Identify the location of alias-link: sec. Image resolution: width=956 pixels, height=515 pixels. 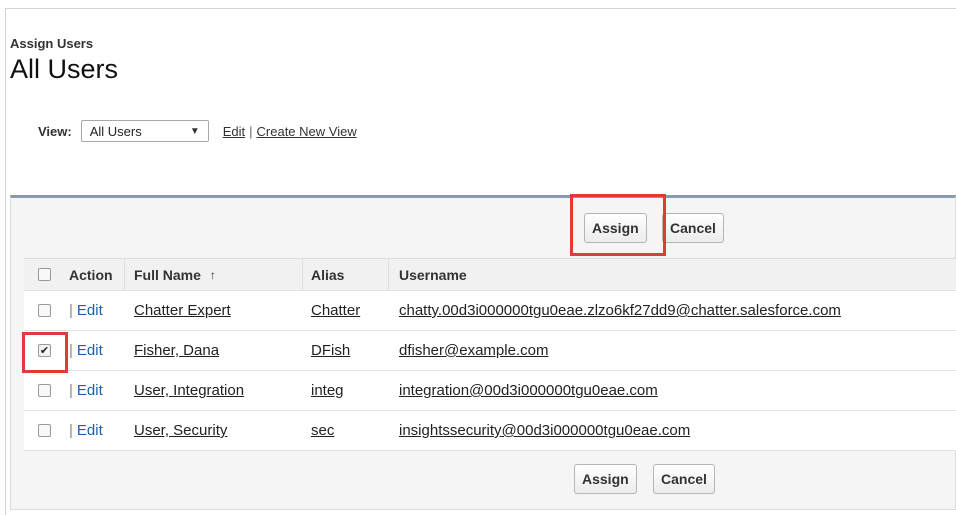
(322, 430).